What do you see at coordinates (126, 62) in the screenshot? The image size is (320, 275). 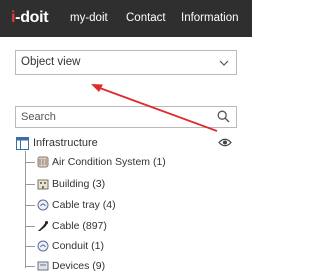 I see `object-view-select: Object view` at bounding box center [126, 62].